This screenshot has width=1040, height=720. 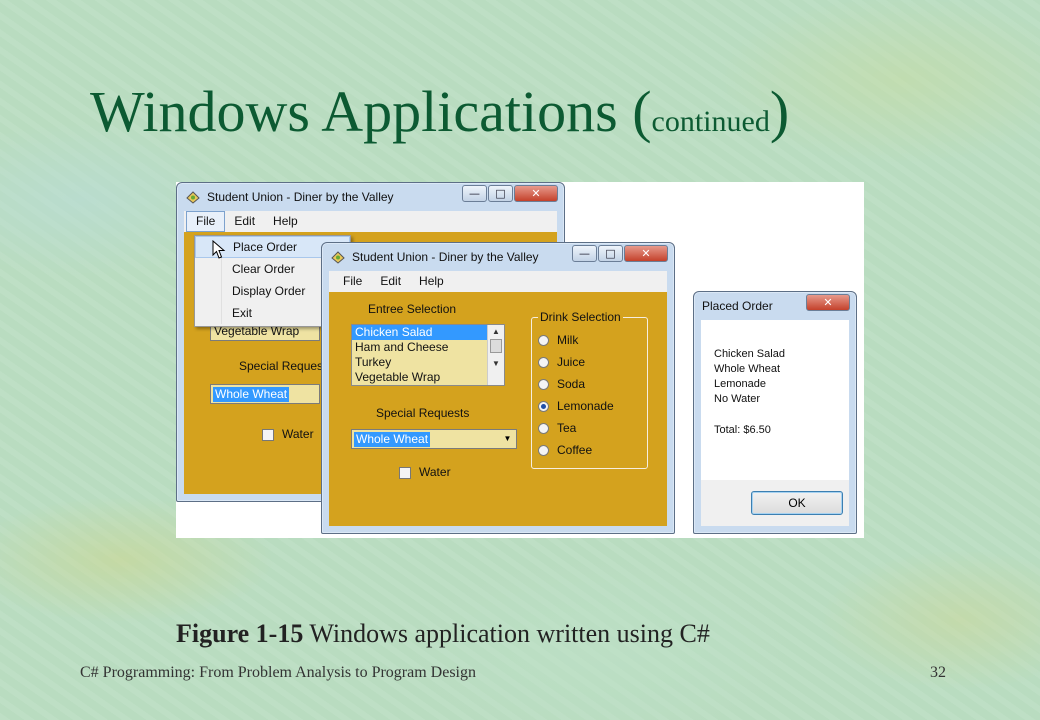 What do you see at coordinates (571, 384) in the screenshot?
I see `drink-label: Soda` at bounding box center [571, 384].